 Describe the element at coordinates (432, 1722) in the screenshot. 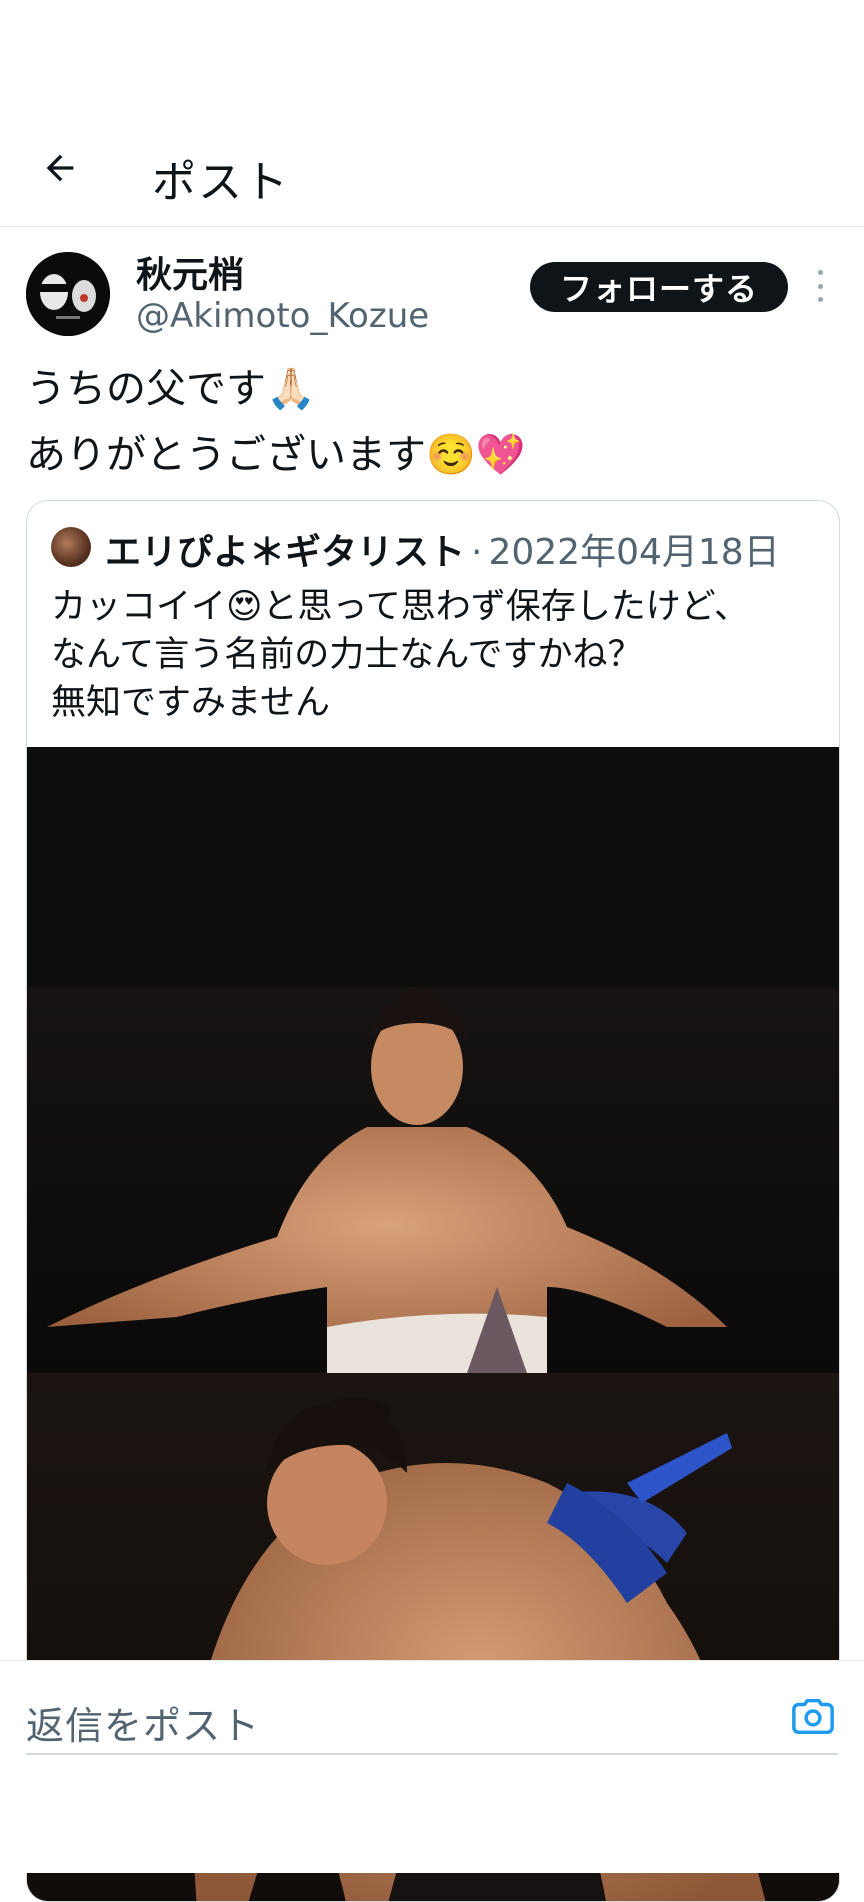

I see `reply-input: 返信をポスト` at that location.